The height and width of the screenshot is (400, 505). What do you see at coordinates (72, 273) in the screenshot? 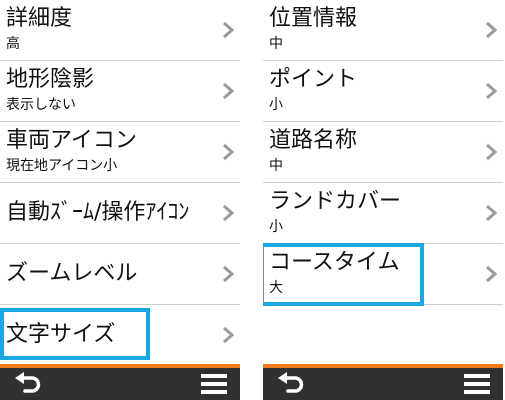
I see `menu-item-title: ズームレベル` at bounding box center [72, 273].